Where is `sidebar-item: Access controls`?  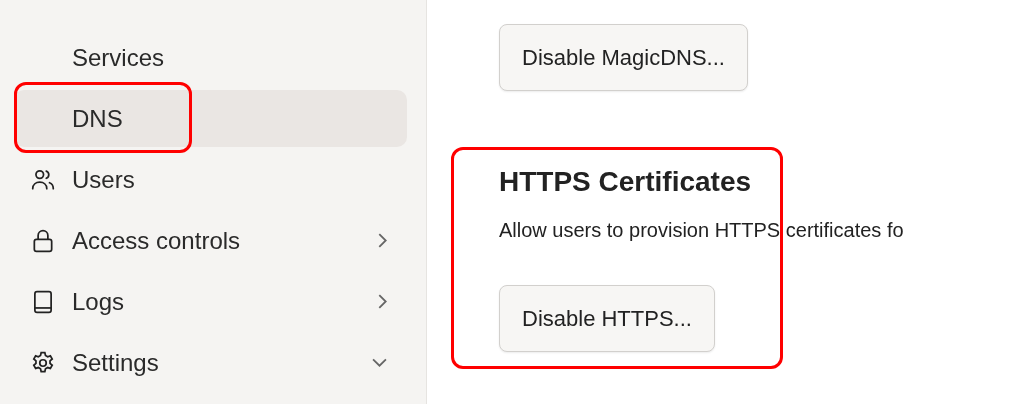 sidebar-item: Access controls is located at coordinates (210, 240).